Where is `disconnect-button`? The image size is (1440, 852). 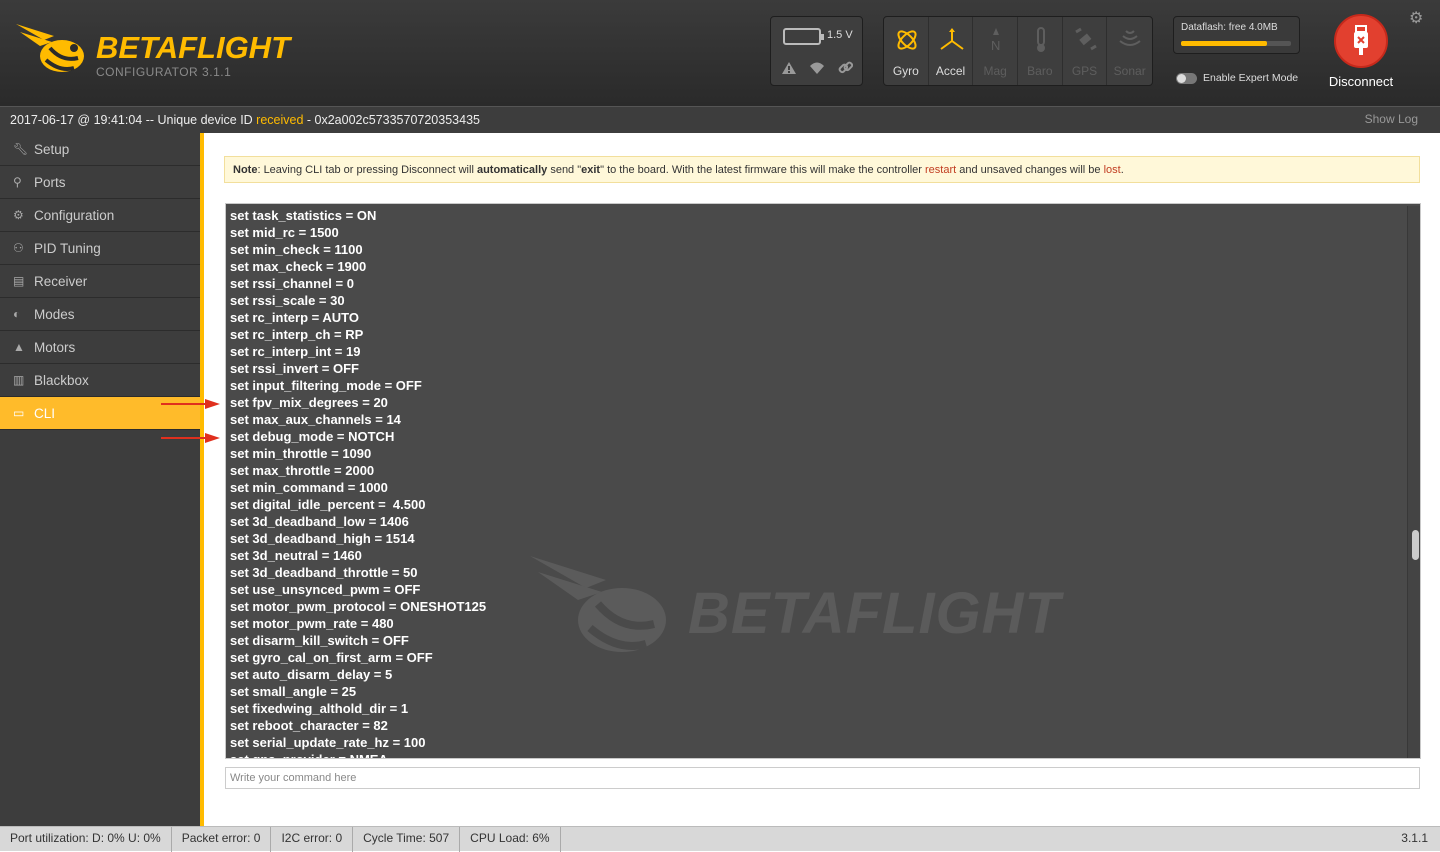 disconnect-button is located at coordinates (1361, 41).